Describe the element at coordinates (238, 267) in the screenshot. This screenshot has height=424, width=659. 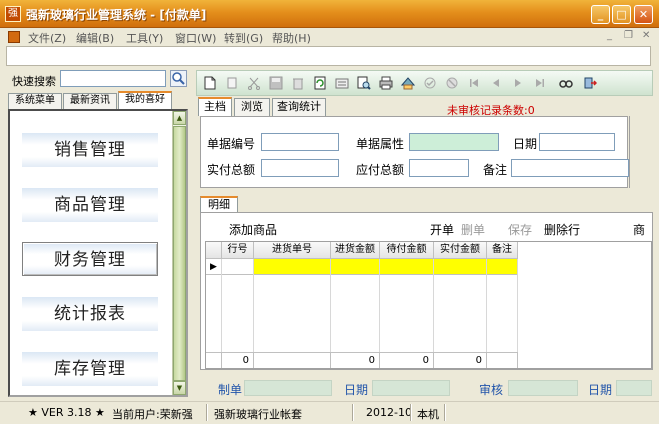
I see `cell-row-no` at that location.